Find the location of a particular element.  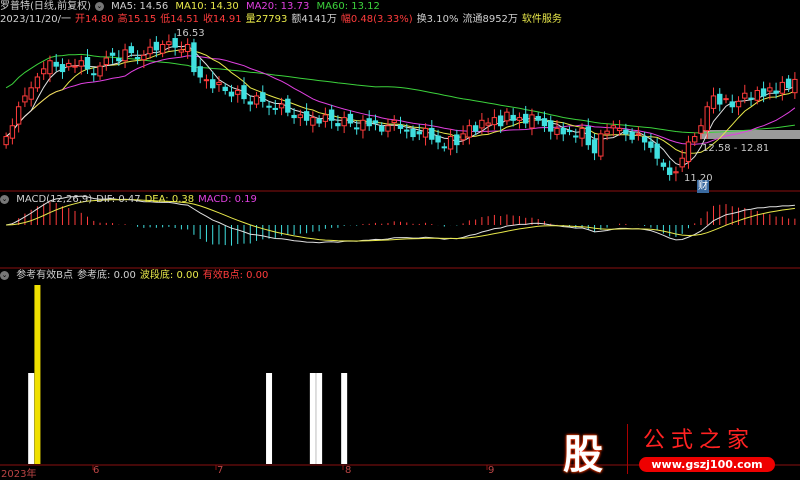

quote-turnover: 换3.10% is located at coordinates (437, 19).